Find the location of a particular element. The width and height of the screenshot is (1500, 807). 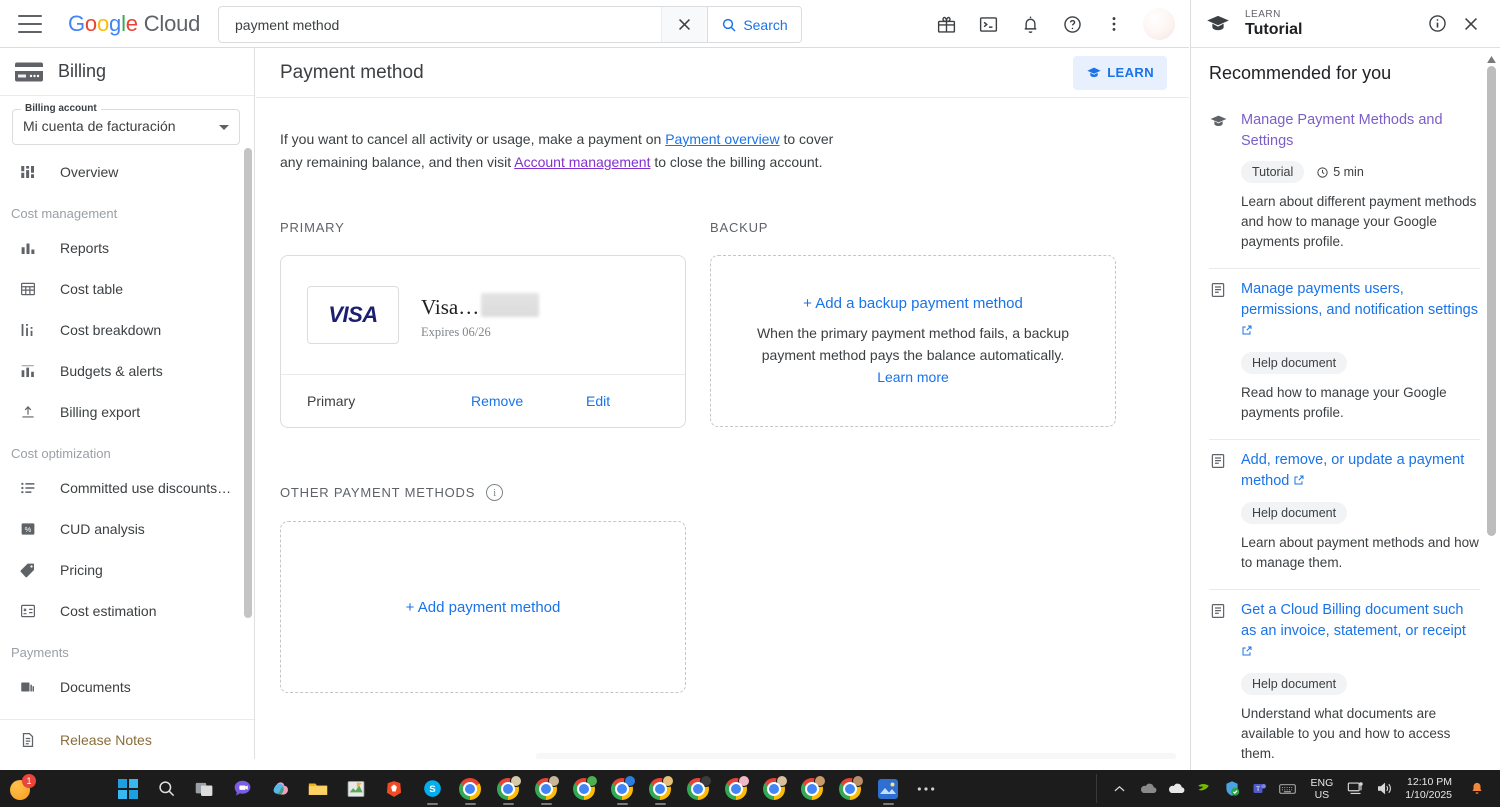

skype-icon: S is located at coordinates (432, 789).